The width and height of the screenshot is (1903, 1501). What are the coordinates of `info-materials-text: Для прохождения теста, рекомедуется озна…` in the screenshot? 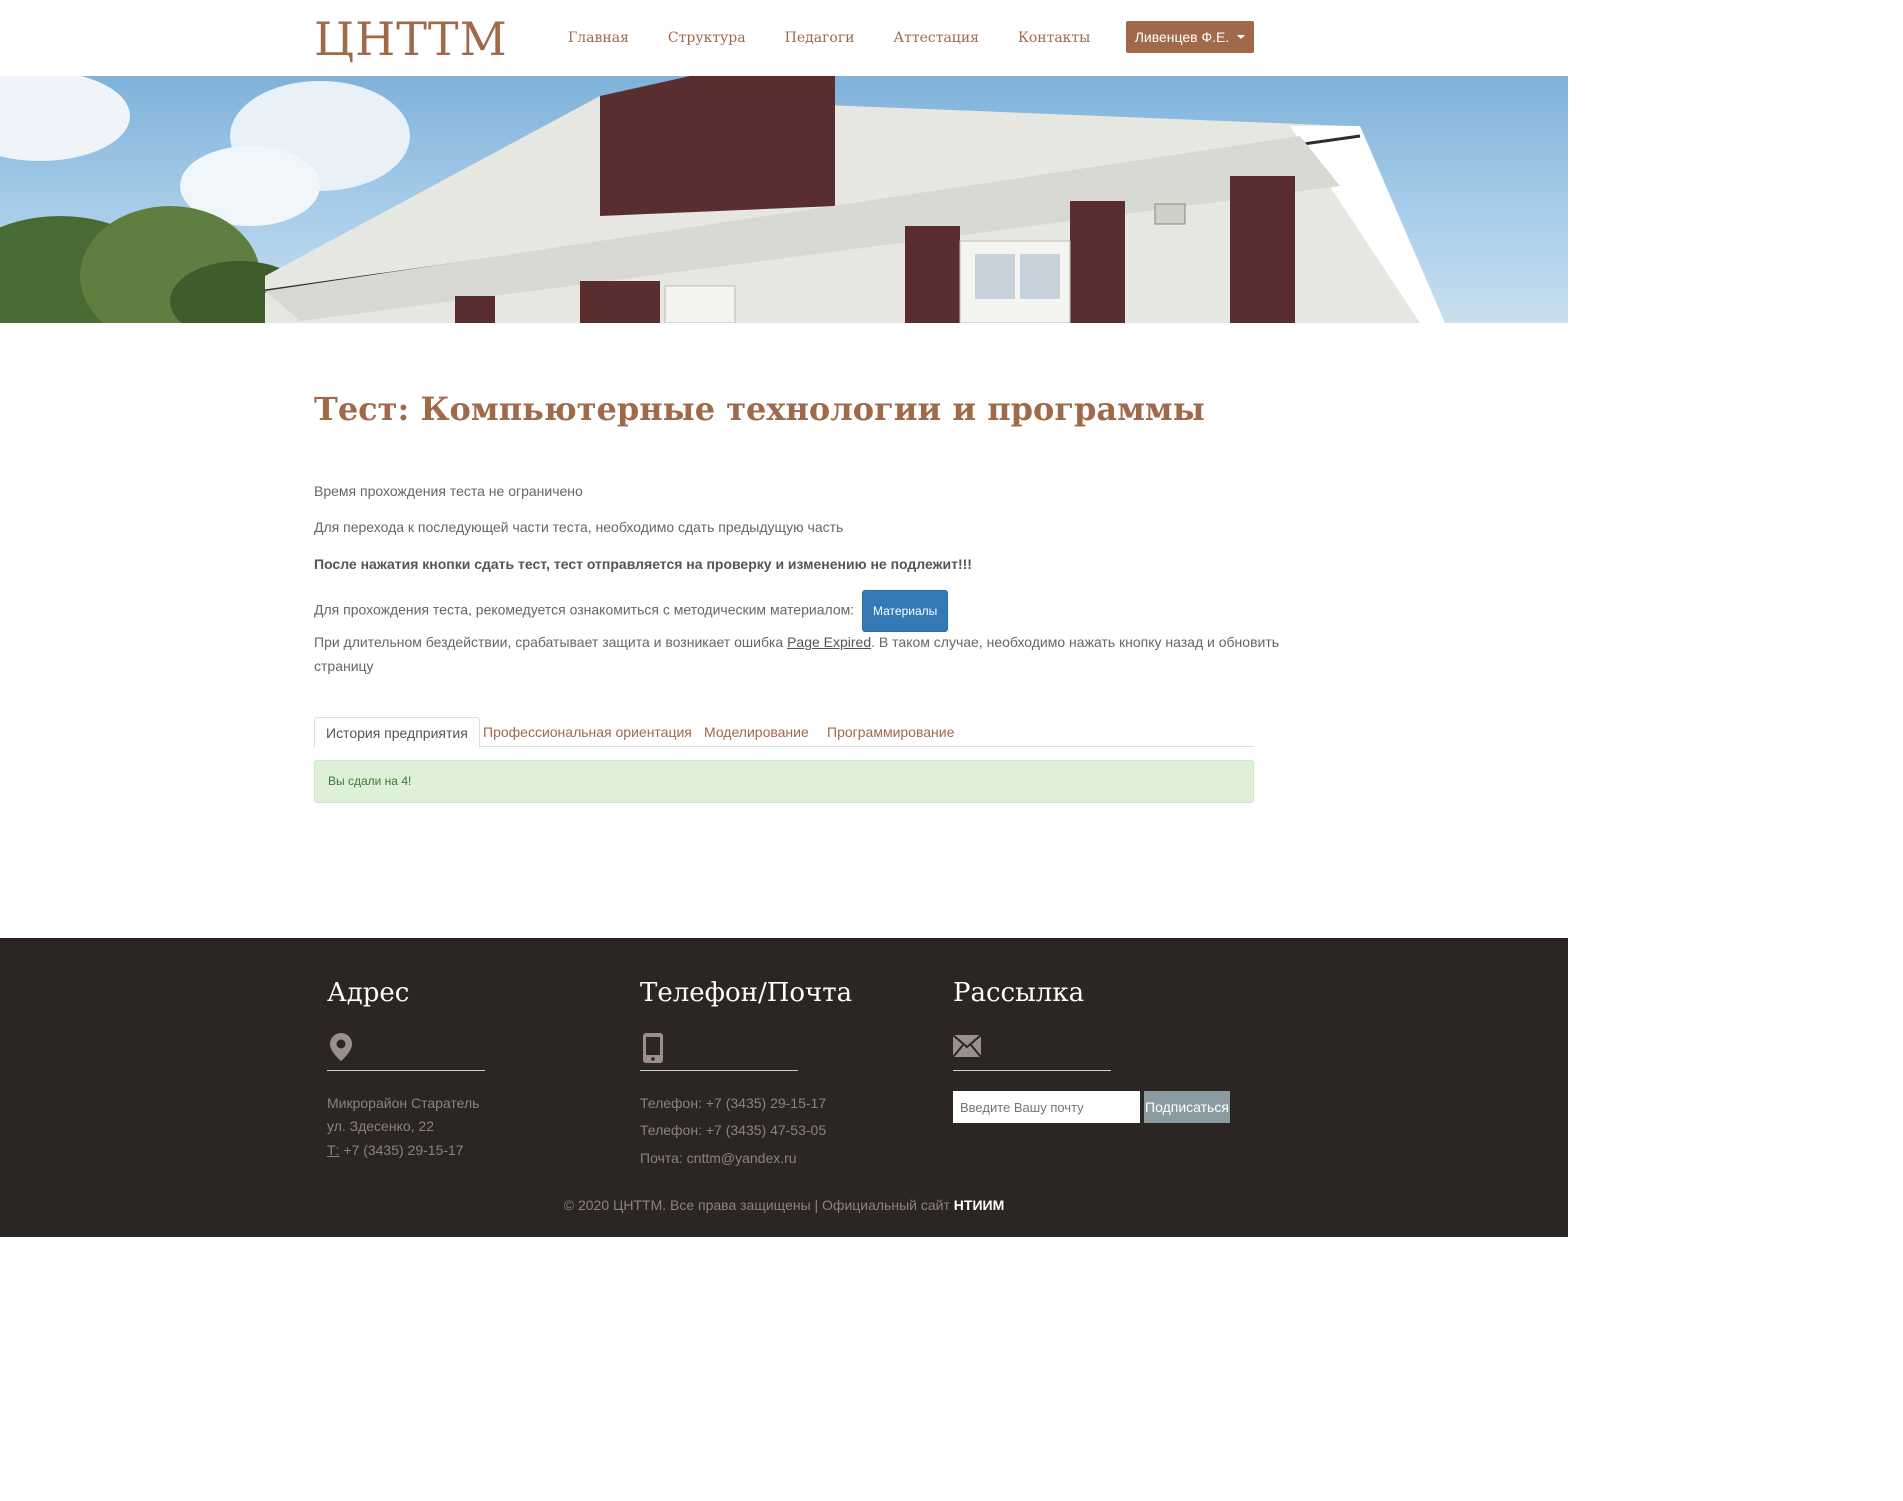 It's located at (584, 609).